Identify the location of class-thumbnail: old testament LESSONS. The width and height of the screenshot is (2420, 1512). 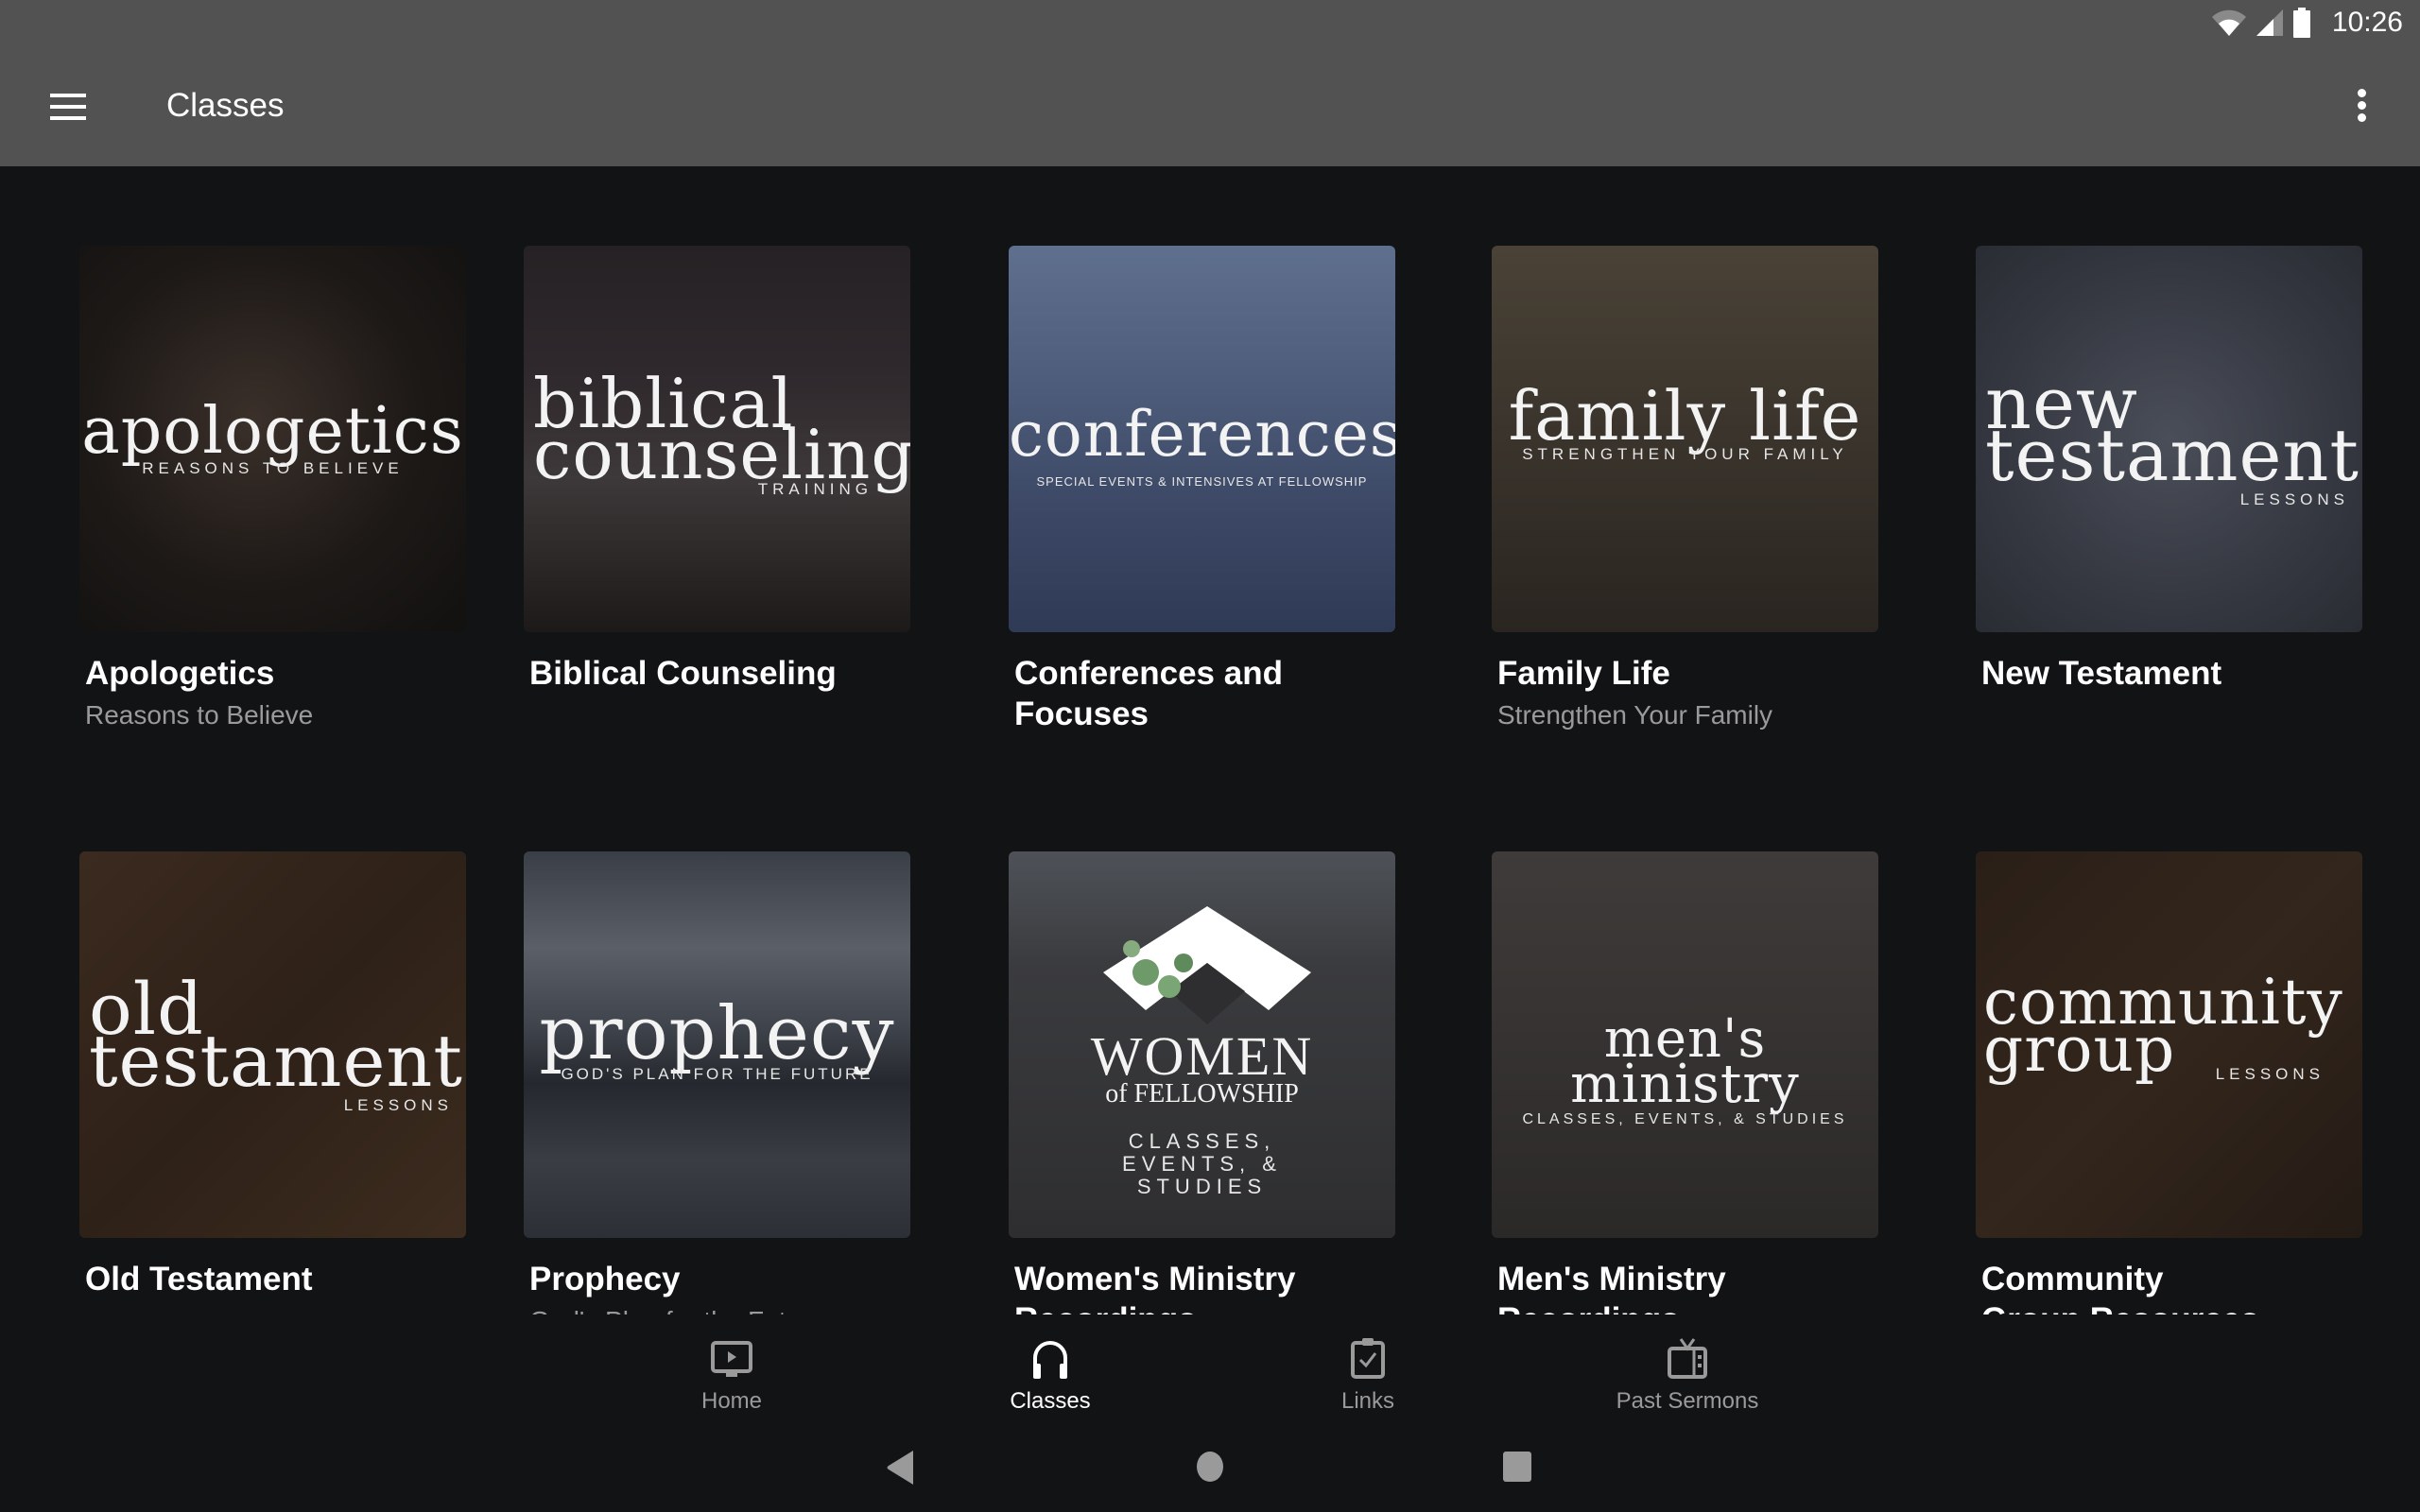
(272, 1044).